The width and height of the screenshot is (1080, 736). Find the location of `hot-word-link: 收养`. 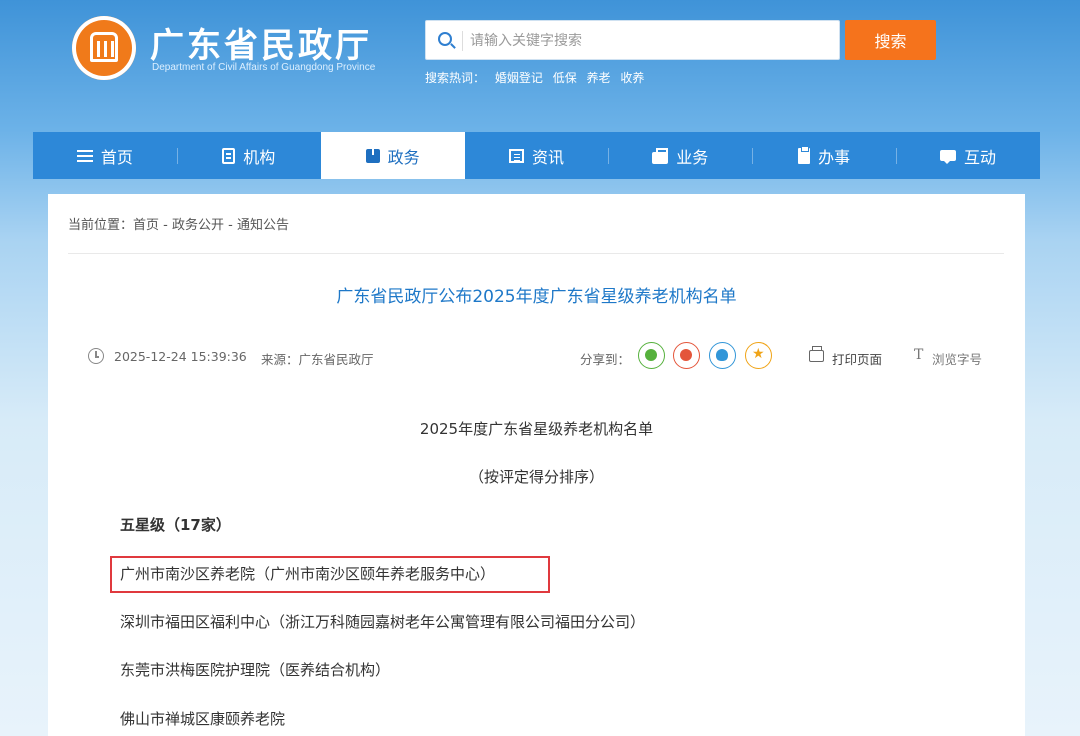

hot-word-link: 收养 is located at coordinates (632, 78).